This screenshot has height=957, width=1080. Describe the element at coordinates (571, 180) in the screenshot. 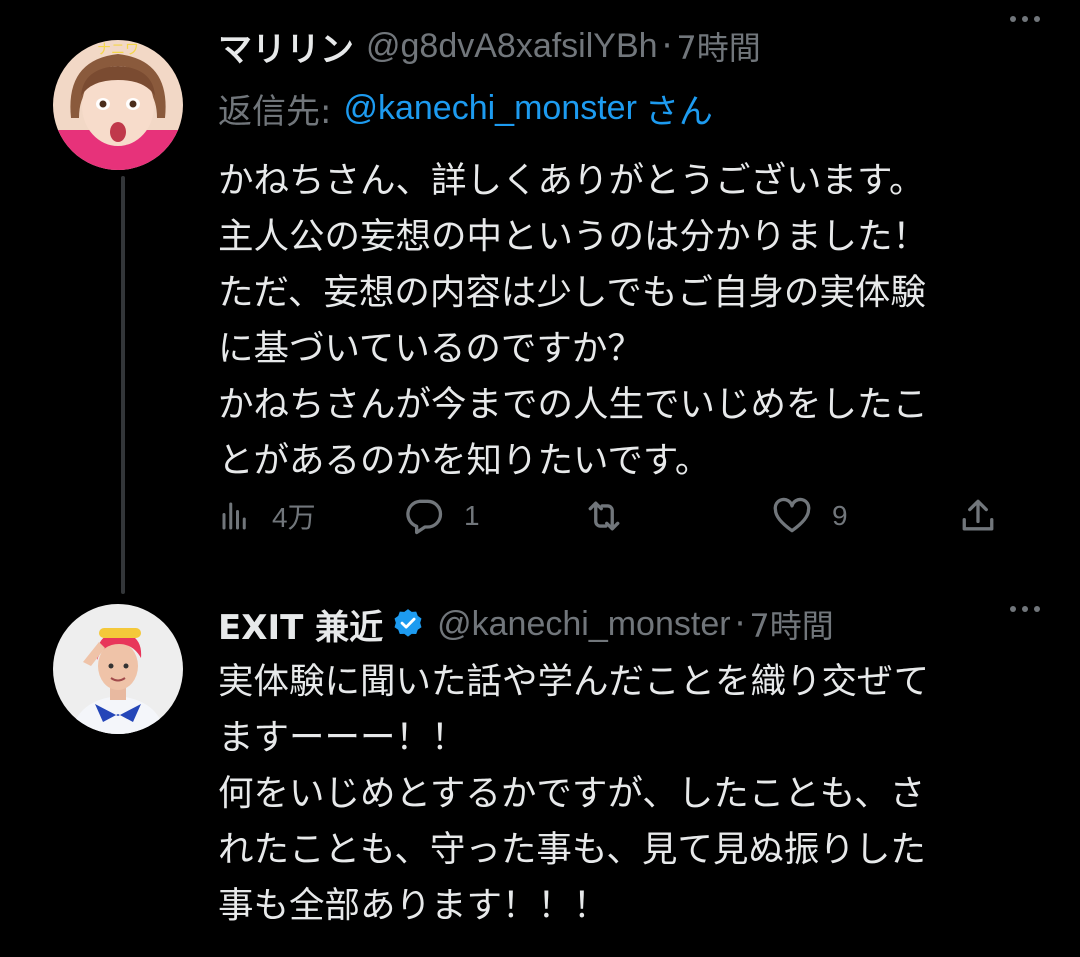

I see `tweet-text-line: かねちさん、詳しくありがとうございます。` at that location.